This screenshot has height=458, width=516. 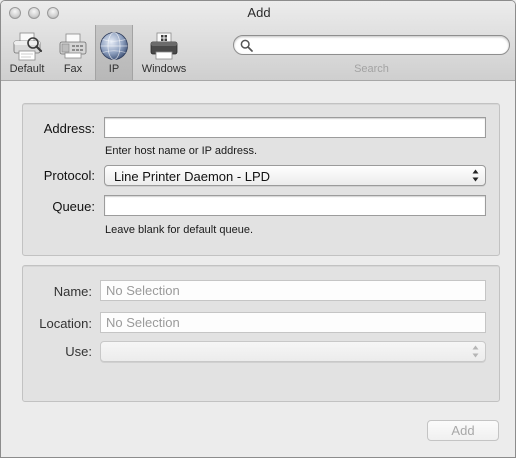 I want to click on toolbar-fax-button: Fax, so click(x=73, y=53).